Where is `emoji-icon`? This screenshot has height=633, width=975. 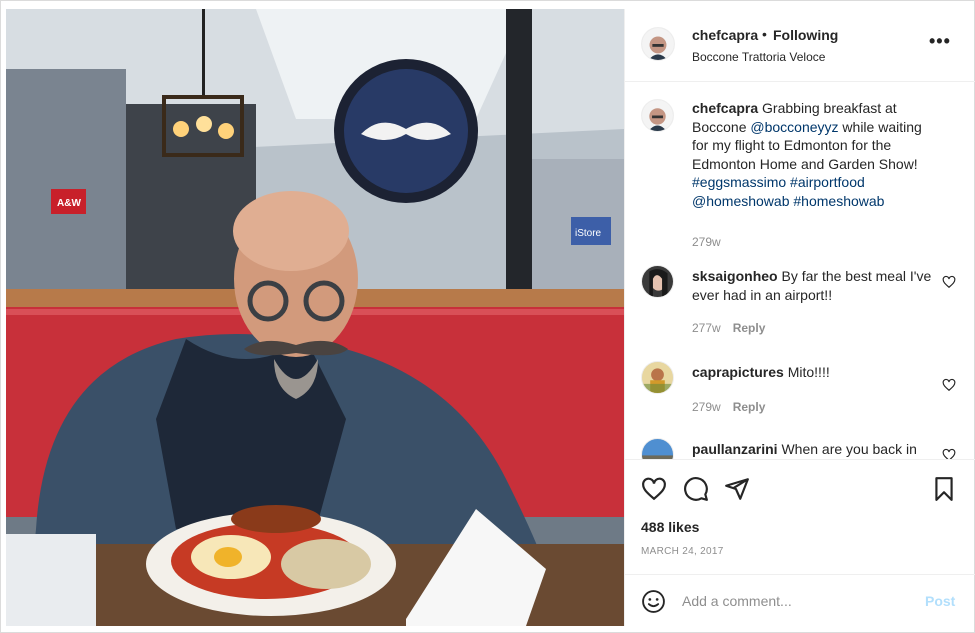 emoji-icon is located at coordinates (653, 601).